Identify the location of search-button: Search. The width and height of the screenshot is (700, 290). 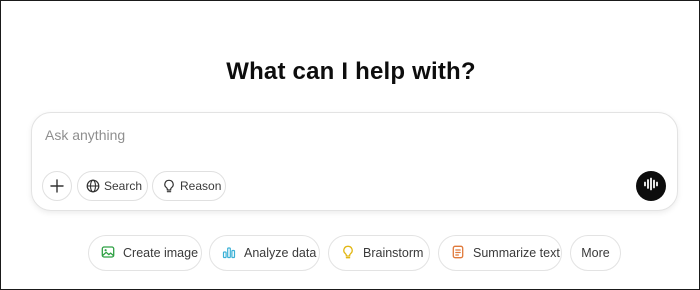
(112, 186).